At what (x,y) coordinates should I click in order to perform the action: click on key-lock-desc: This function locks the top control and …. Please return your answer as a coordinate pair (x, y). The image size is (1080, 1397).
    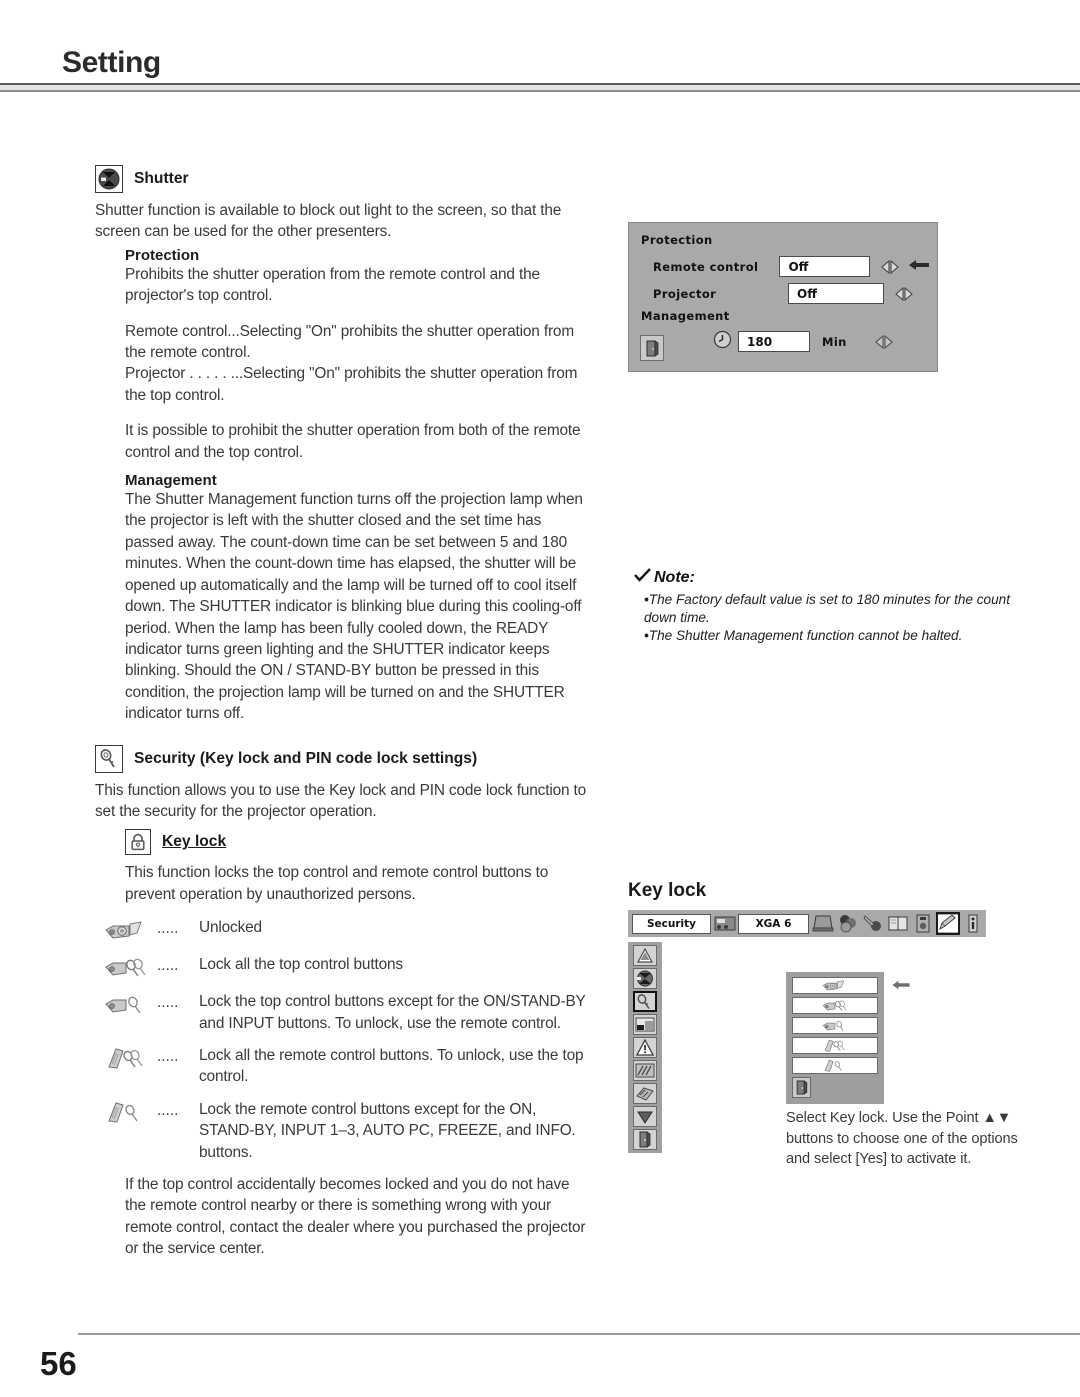
    Looking at the image, I should click on (337, 883).